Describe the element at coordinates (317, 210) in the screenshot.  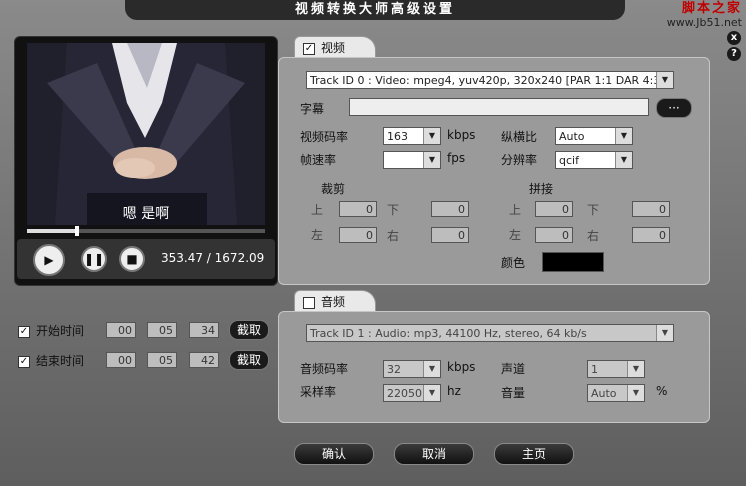
I see `crop-top-label: 上` at that location.